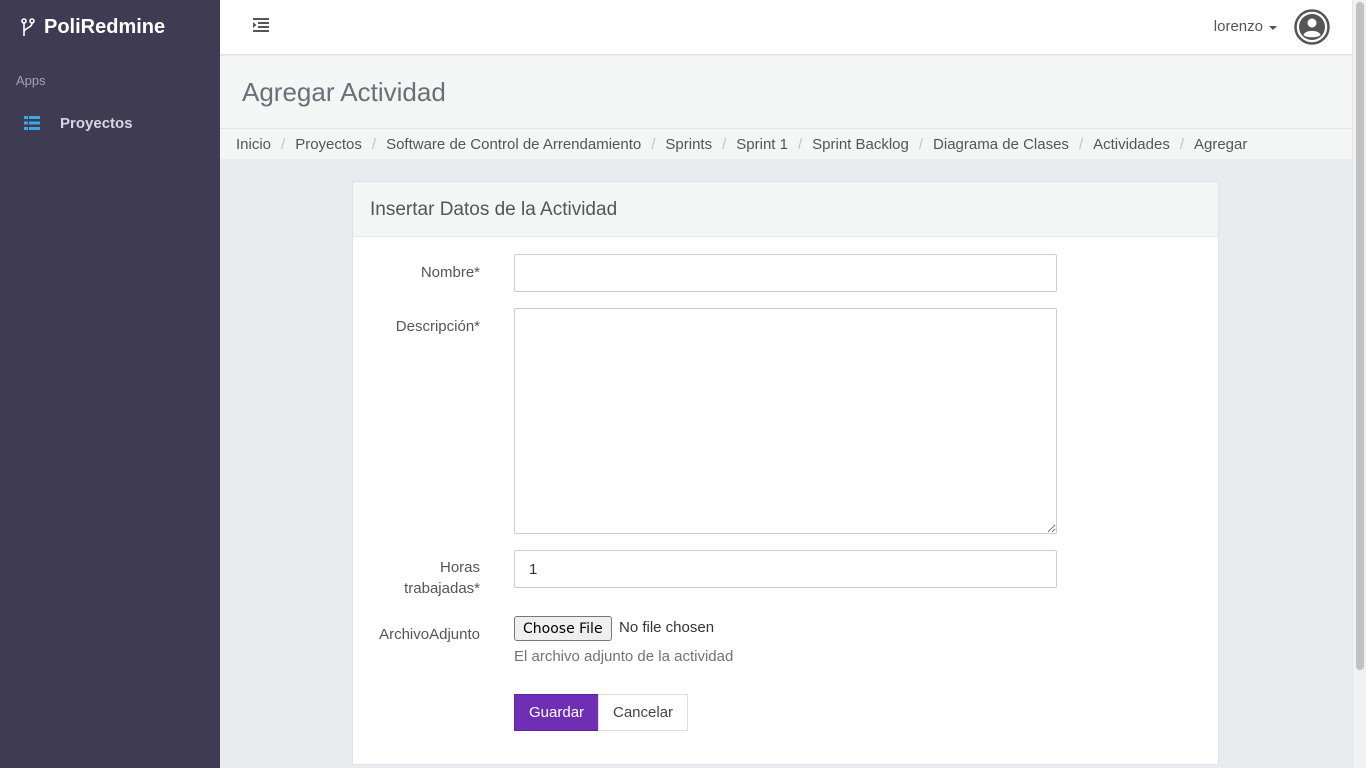 This screenshot has width=1366, height=768. I want to click on user-menu: lorenzo, so click(1245, 26).